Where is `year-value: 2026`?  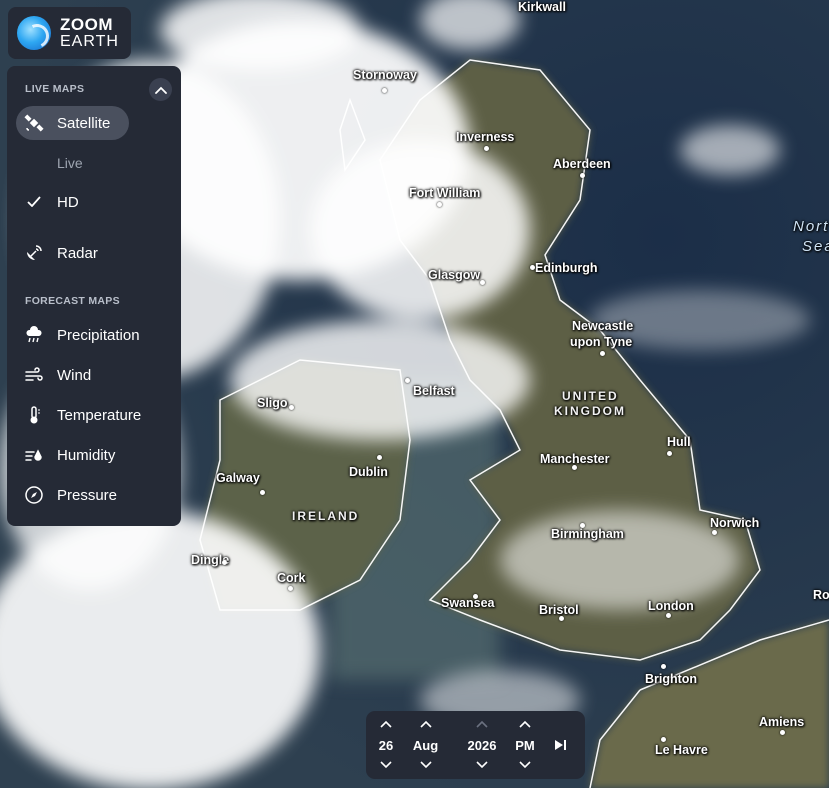
year-value: 2026 is located at coordinates (482, 745).